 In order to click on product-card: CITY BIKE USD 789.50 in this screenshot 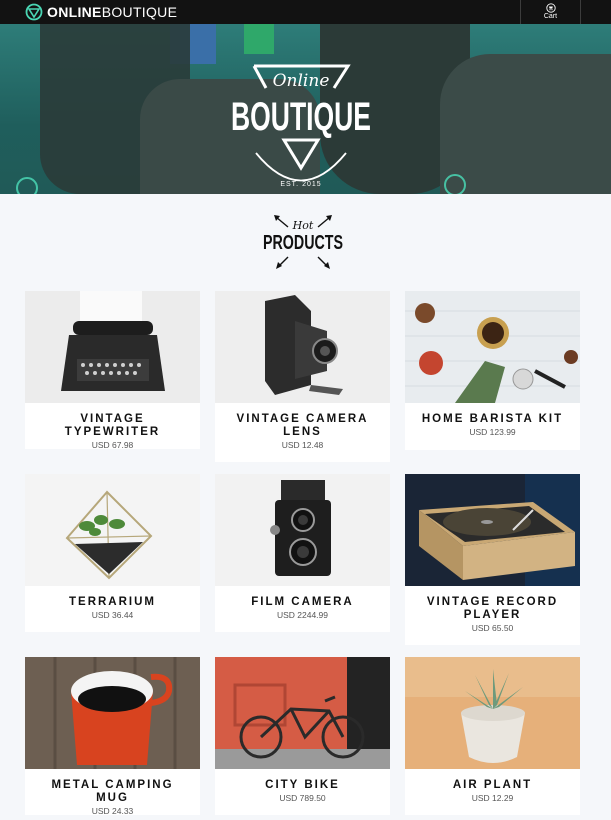, I will do `click(302, 736)`.